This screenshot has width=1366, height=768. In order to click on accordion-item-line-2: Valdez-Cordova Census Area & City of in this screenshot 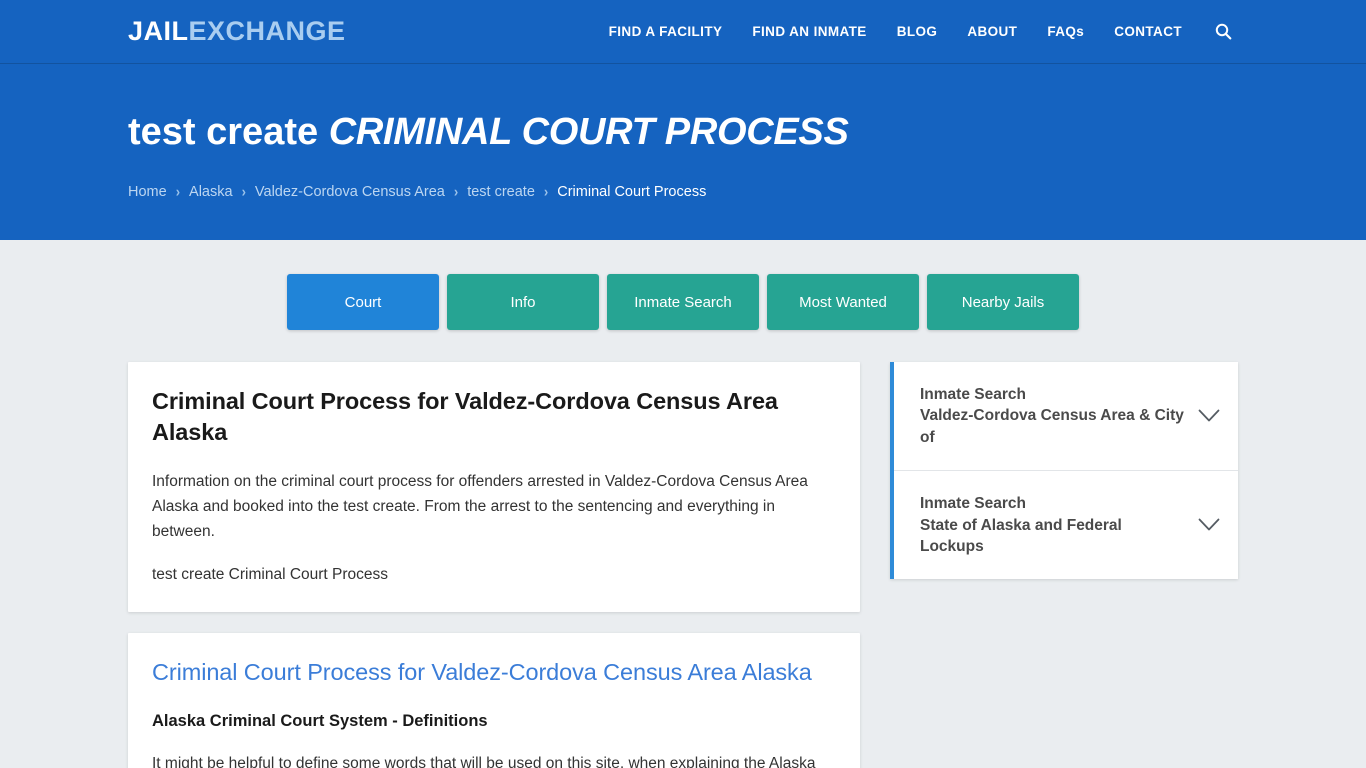, I will do `click(1052, 426)`.